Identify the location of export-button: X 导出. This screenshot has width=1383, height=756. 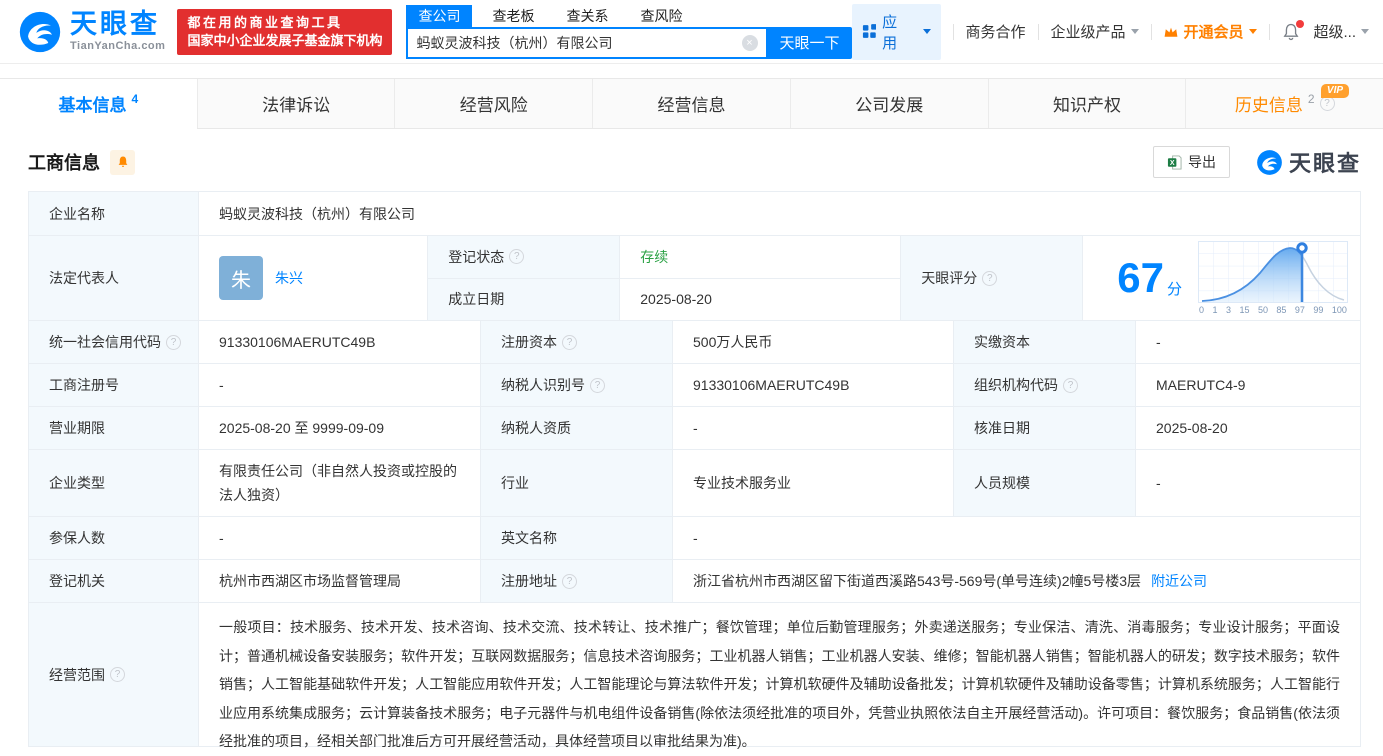
(1191, 162).